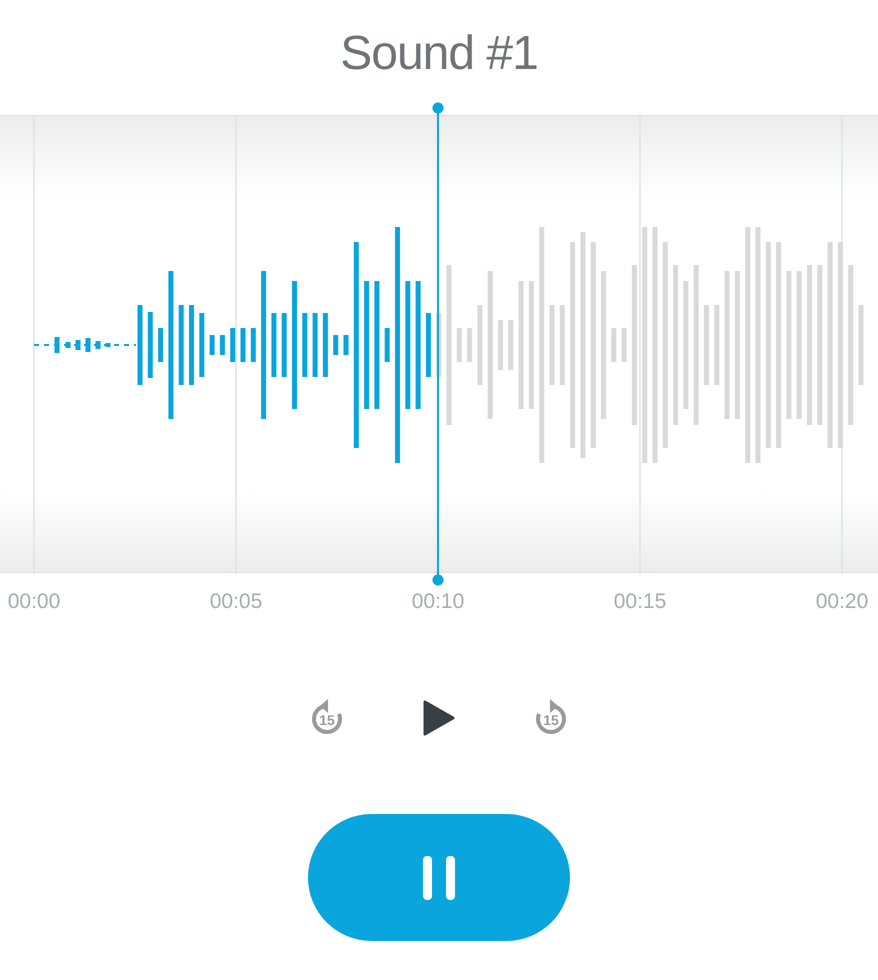 Image resolution: width=878 pixels, height=980 pixels. What do you see at coordinates (438, 344) in the screenshot?
I see `playhead` at bounding box center [438, 344].